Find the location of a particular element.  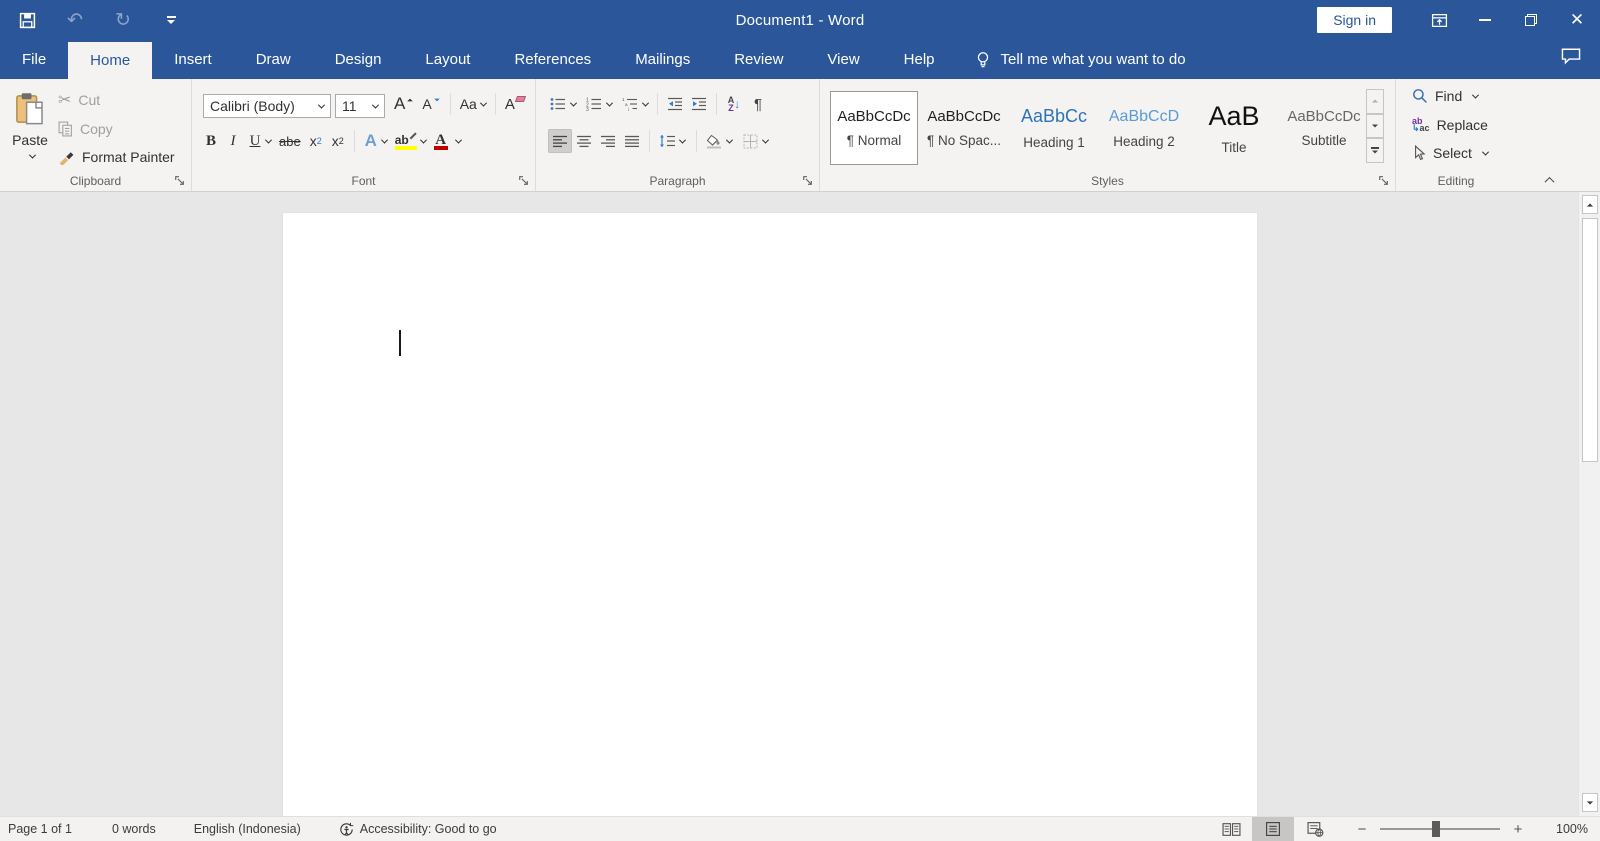

strikethrough-button: abe is located at coordinates (290, 141).